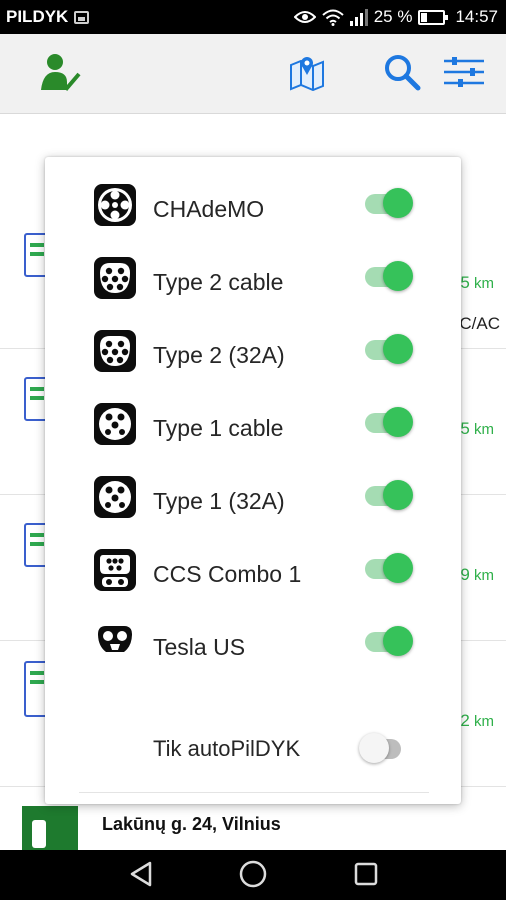 The image size is (506, 900). I want to click on type1-32a-toggle, so click(389, 495).